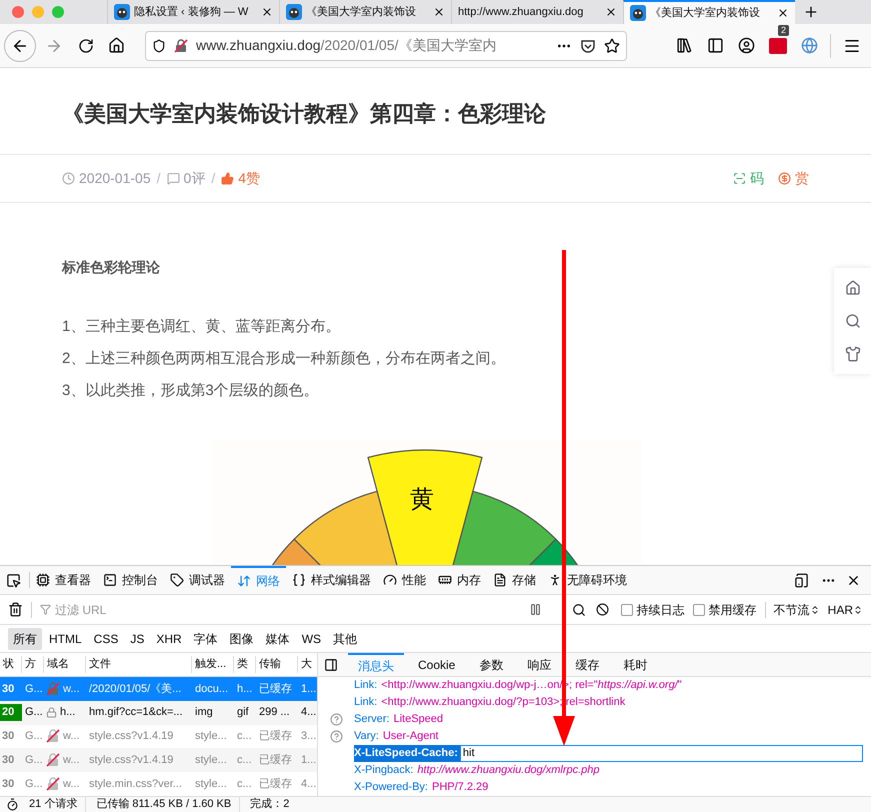  I want to click on timer-icon, so click(12, 804).